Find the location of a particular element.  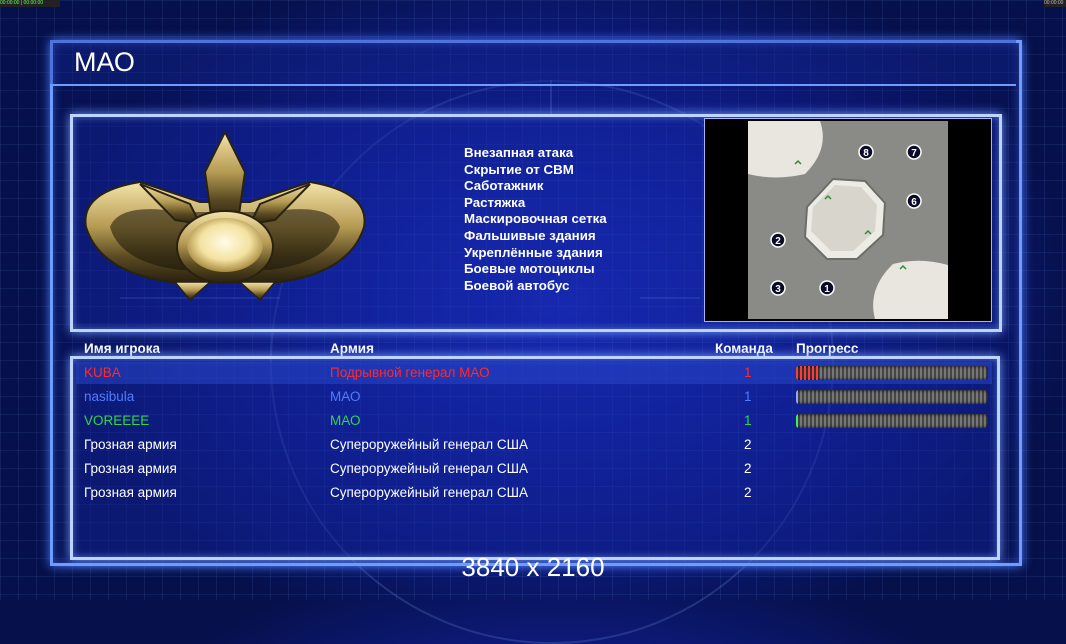

spawn-label: 6 is located at coordinates (914, 202).